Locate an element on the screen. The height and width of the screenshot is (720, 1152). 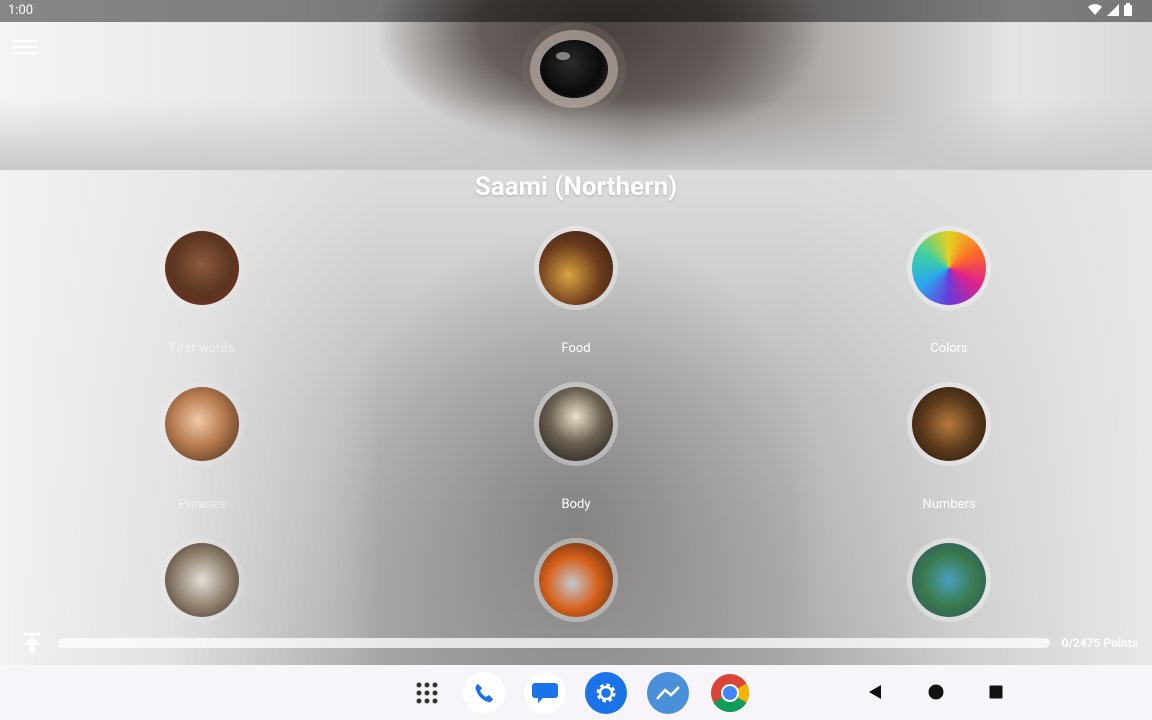
numbers-image is located at coordinates (949, 424).